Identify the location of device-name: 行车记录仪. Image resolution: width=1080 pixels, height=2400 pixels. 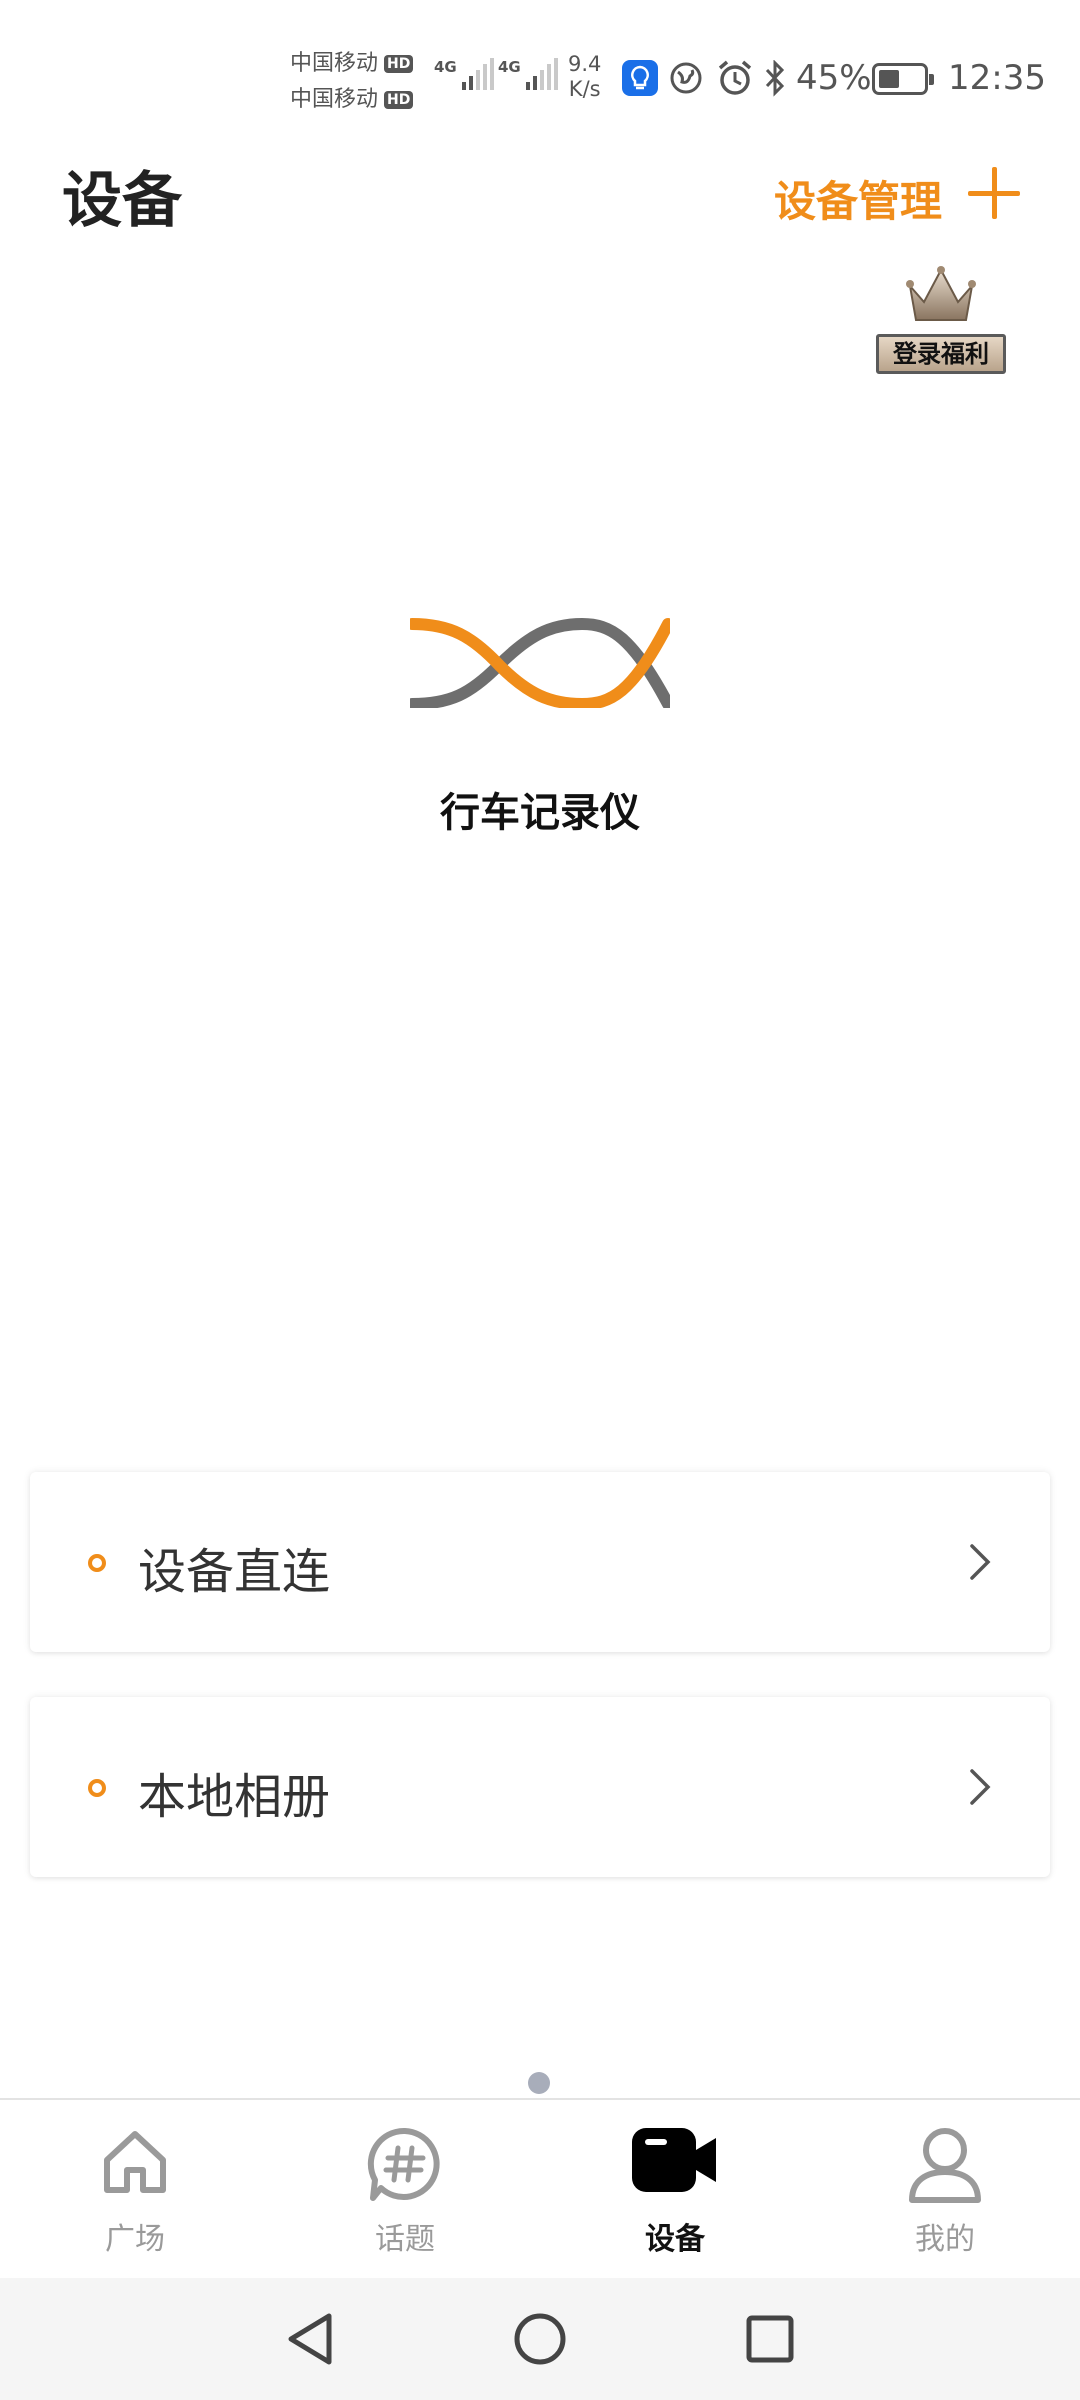
(540, 813).